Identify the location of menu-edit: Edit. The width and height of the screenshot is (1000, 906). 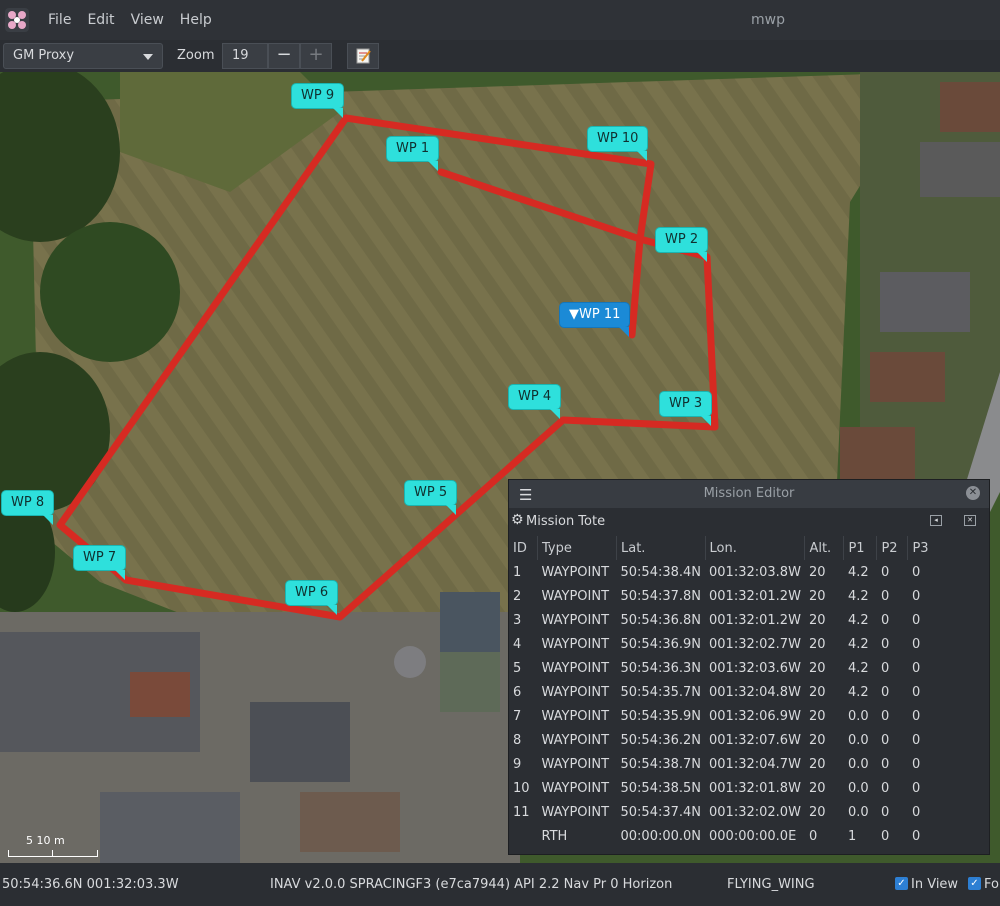
(100, 20).